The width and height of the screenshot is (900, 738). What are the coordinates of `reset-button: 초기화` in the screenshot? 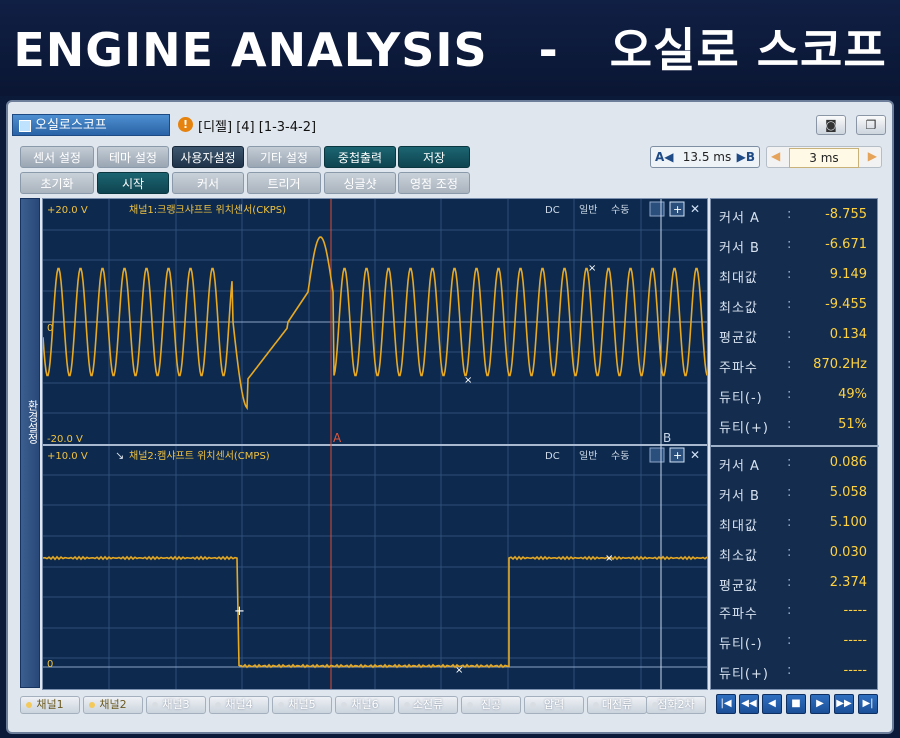 It's located at (57, 183).